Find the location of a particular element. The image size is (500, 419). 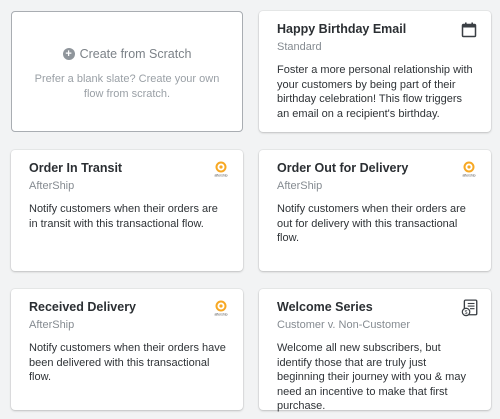

flow-card-title: Order In Transit is located at coordinates (76, 168).